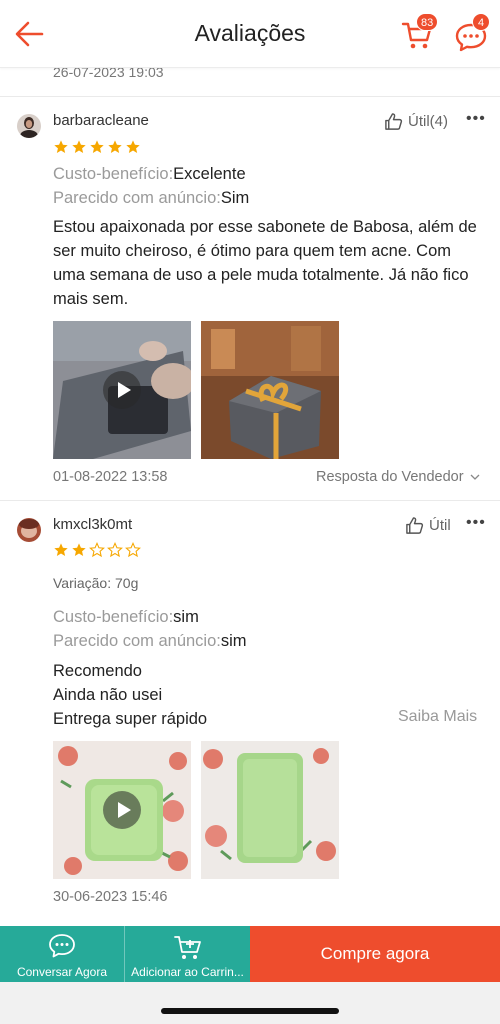 The height and width of the screenshot is (1024, 500). I want to click on helpful-button: Útil, so click(428, 525).